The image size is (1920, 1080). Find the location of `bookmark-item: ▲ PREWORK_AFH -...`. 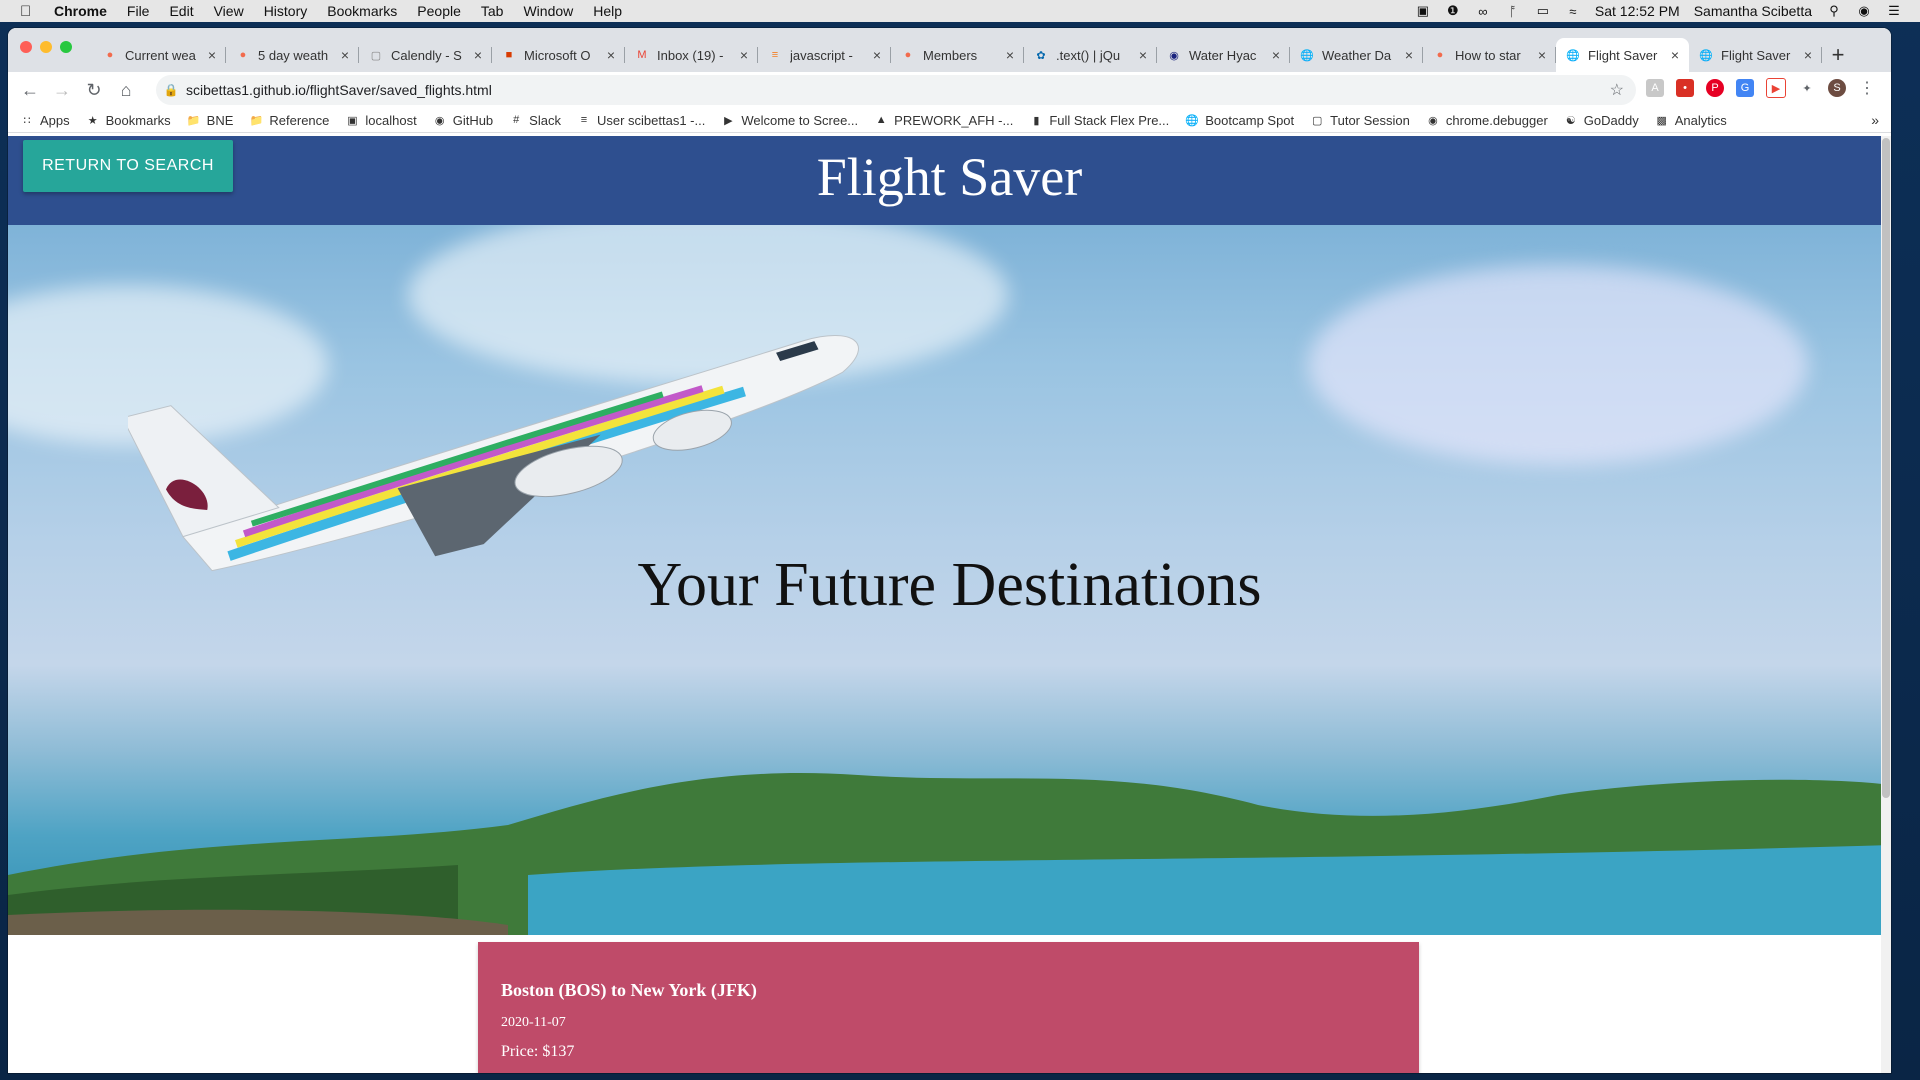

bookmark-item: ▲ PREWORK_AFH -... is located at coordinates (944, 120).